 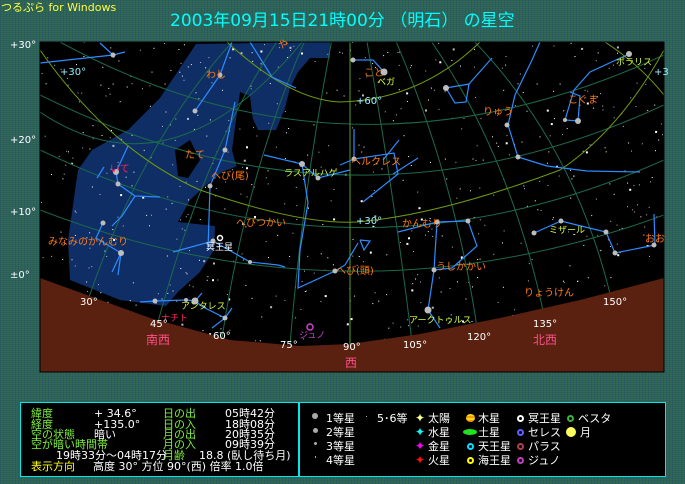 What do you see at coordinates (470, 460) in the screenshot?
I see `neptune-icon` at bounding box center [470, 460].